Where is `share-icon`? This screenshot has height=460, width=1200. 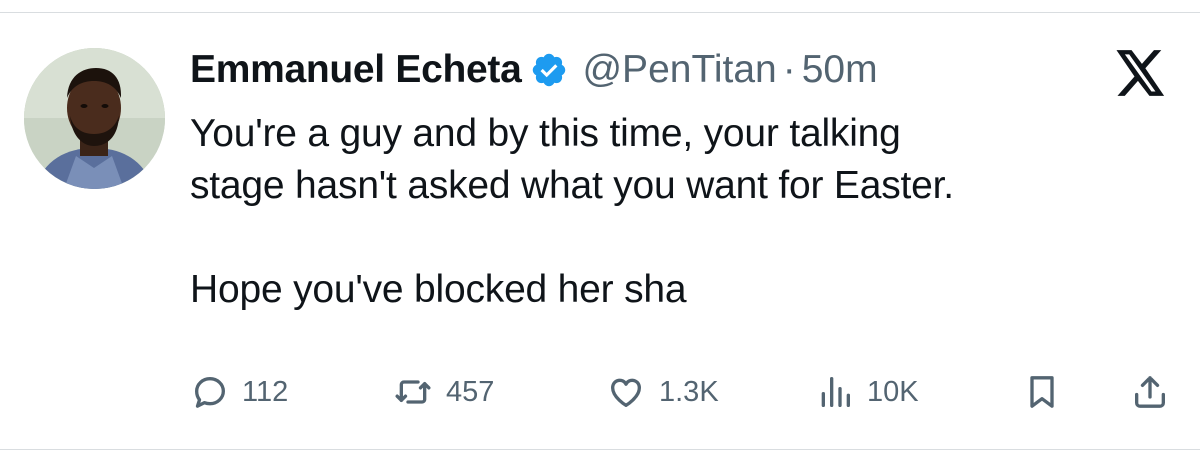
share-icon is located at coordinates (1150, 392).